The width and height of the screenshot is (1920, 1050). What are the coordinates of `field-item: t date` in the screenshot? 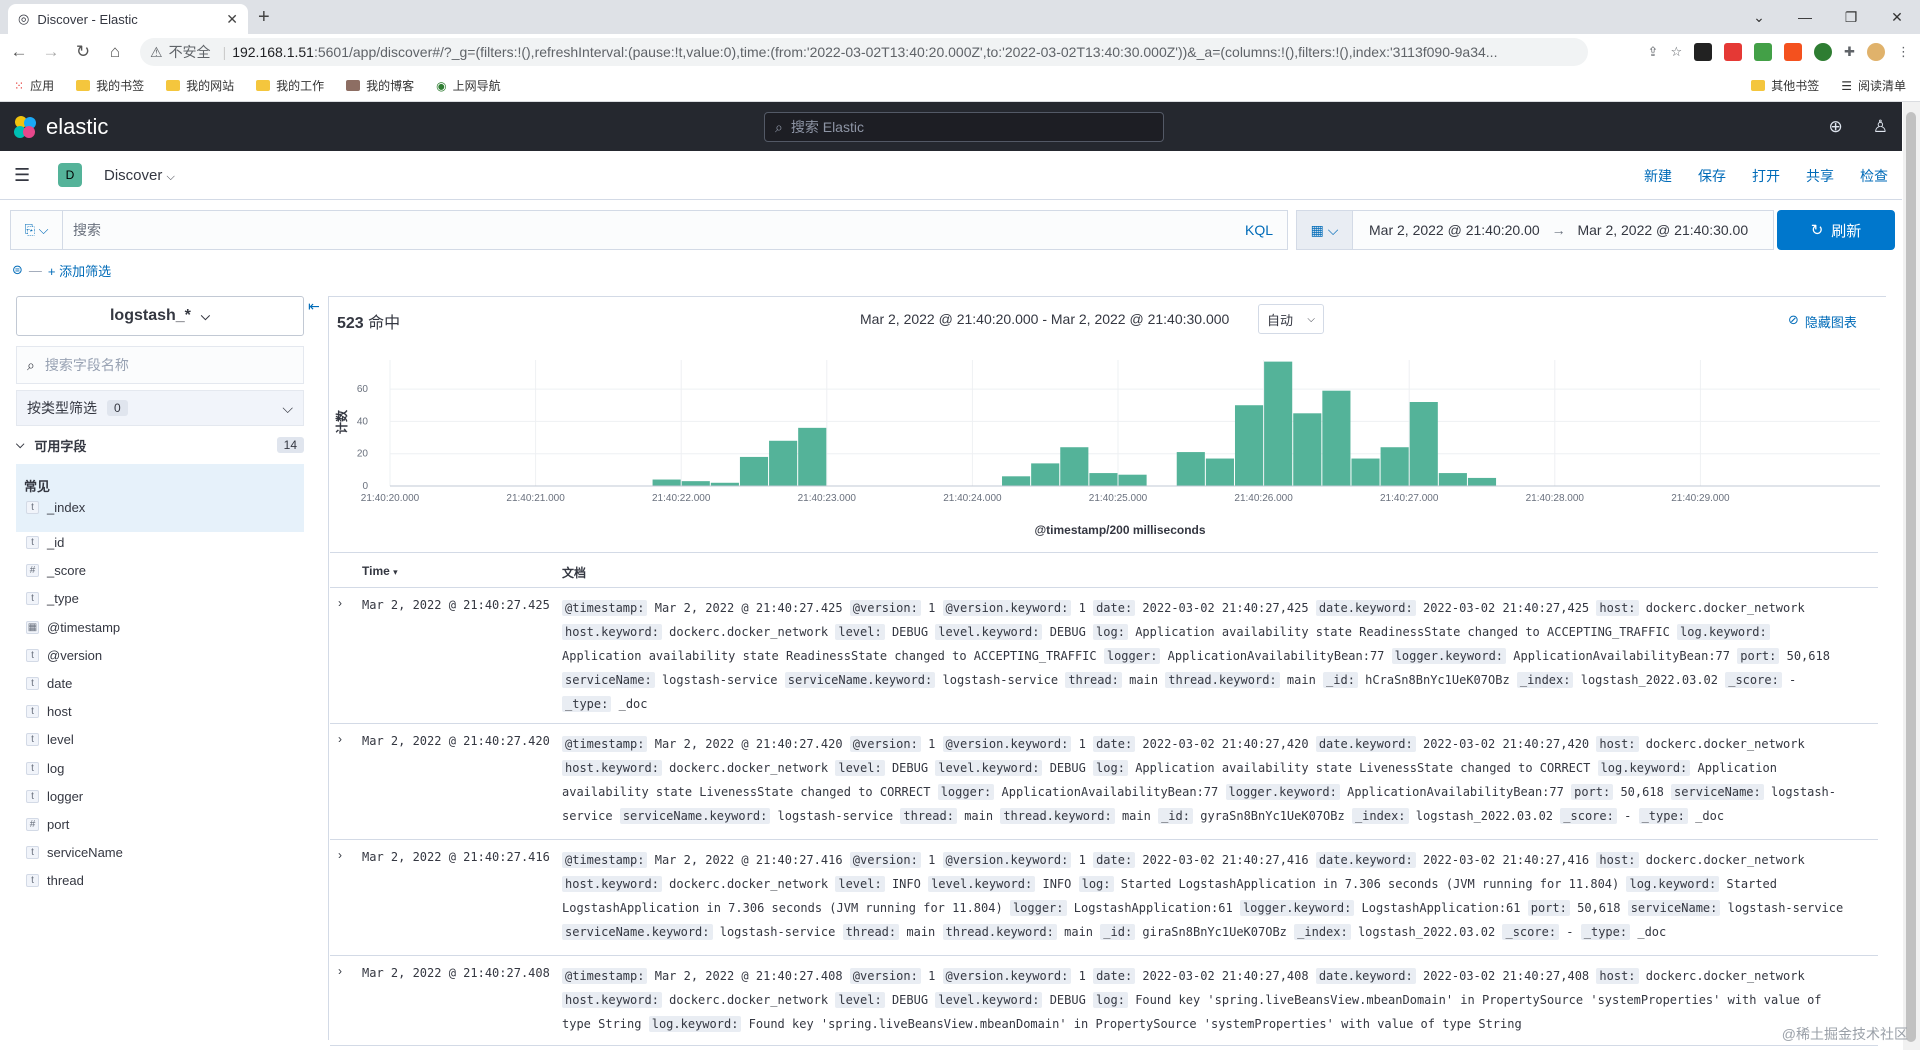 It's located at (49, 683).